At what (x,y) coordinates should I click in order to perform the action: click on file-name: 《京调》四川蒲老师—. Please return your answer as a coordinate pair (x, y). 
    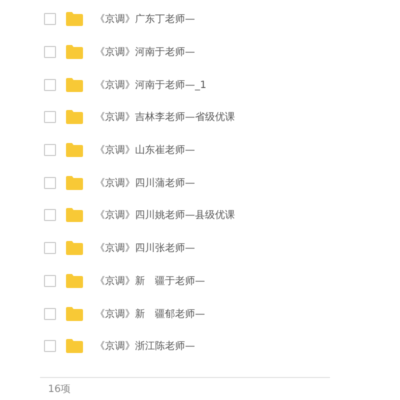
    Looking at the image, I should click on (145, 183).